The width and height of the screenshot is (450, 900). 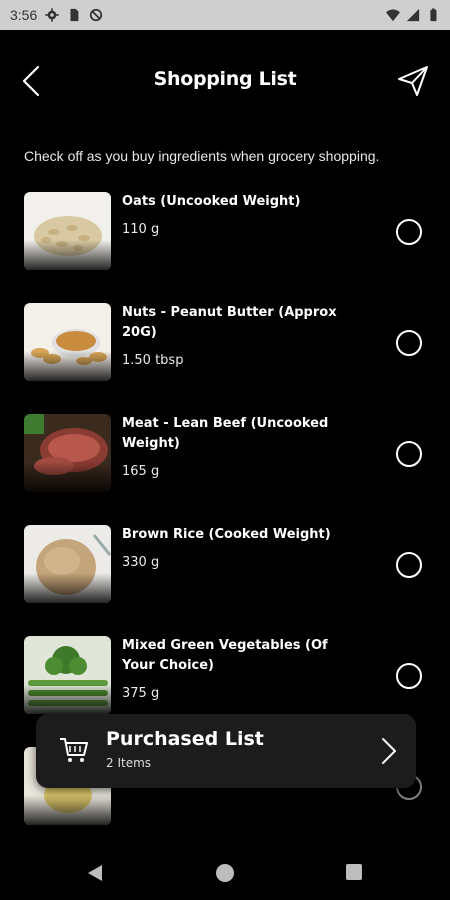 I want to click on item-quantity: 375 g, so click(x=141, y=693).